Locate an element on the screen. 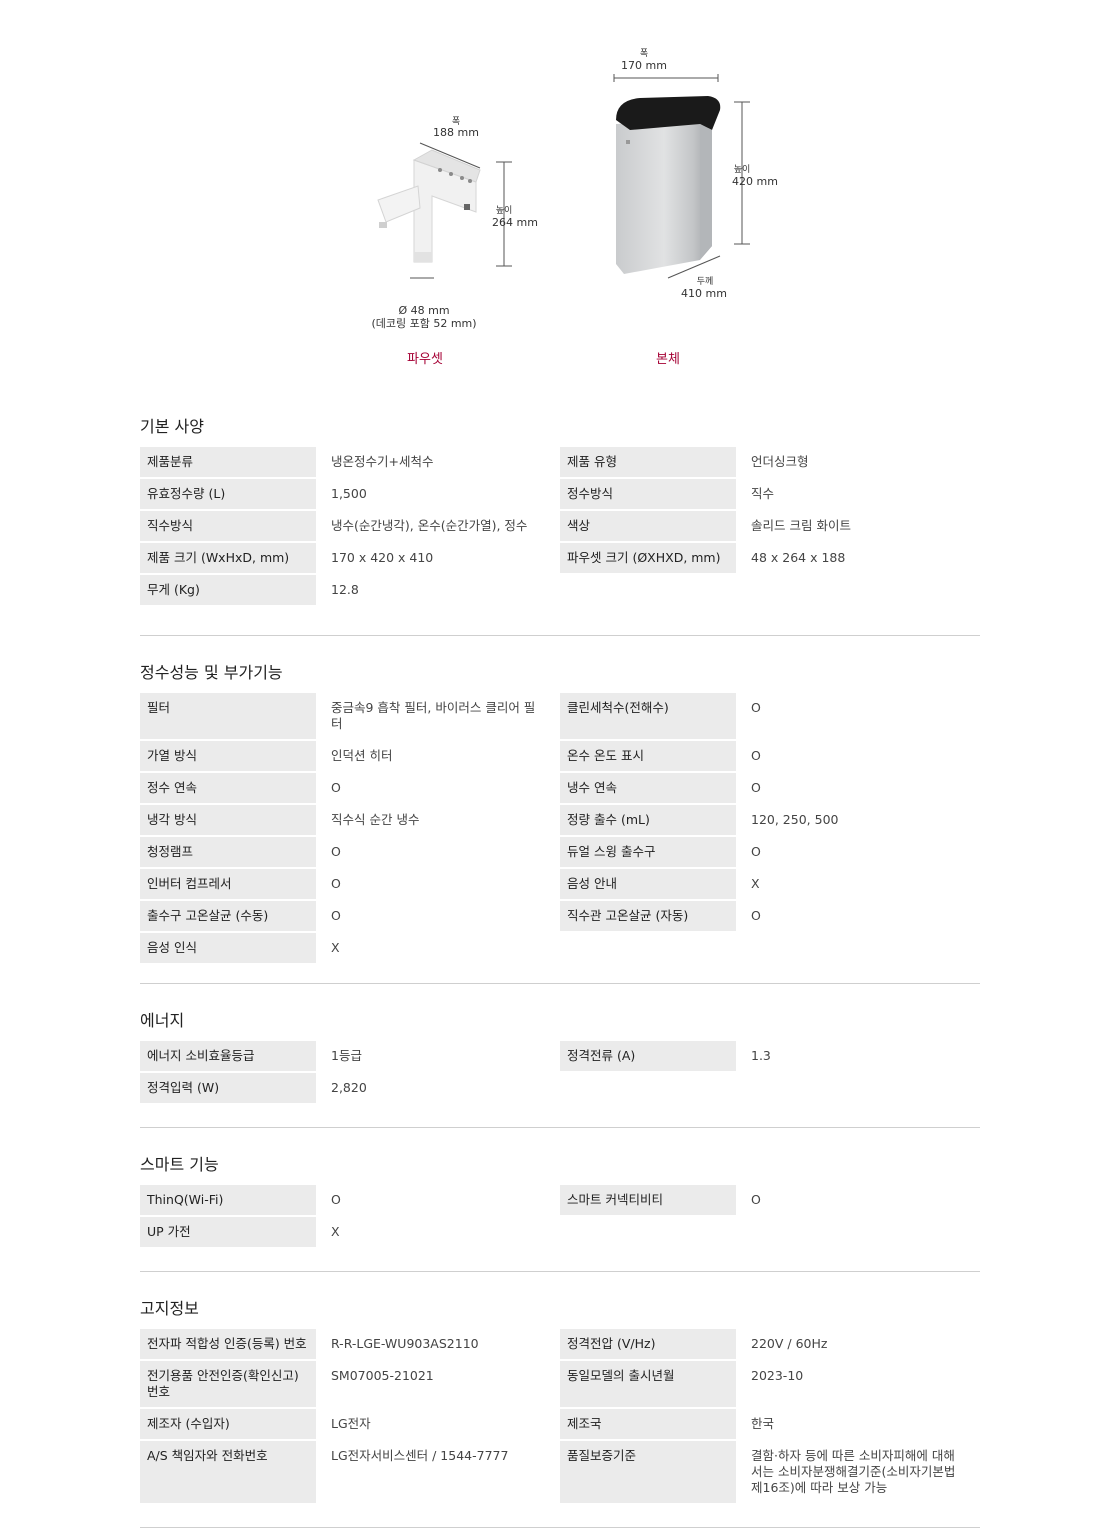 The image size is (1120, 1529). spec-table: ThinQ(Wi-Fi) O 스마트 커넥티비티 O UP 가전 X is located at coordinates (560, 1216).